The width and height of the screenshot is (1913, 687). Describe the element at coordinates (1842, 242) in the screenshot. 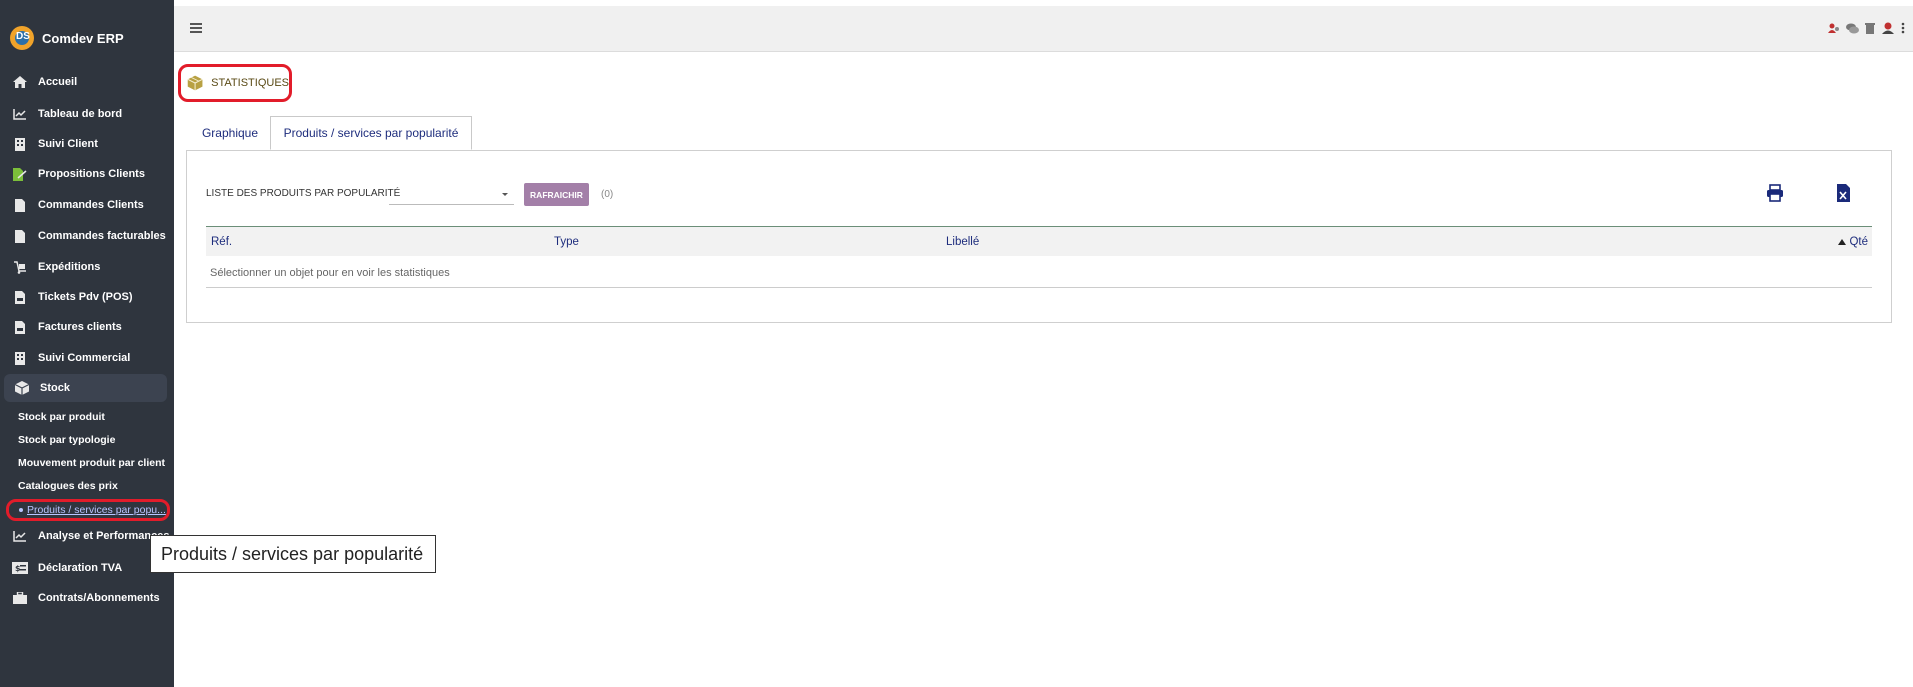

I see `sort-asc-icon` at that location.